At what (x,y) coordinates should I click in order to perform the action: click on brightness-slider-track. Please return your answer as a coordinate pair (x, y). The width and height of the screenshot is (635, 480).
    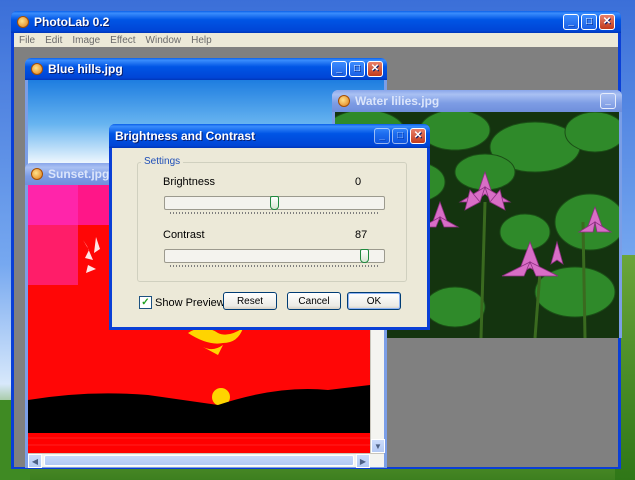
    Looking at the image, I should click on (274, 203).